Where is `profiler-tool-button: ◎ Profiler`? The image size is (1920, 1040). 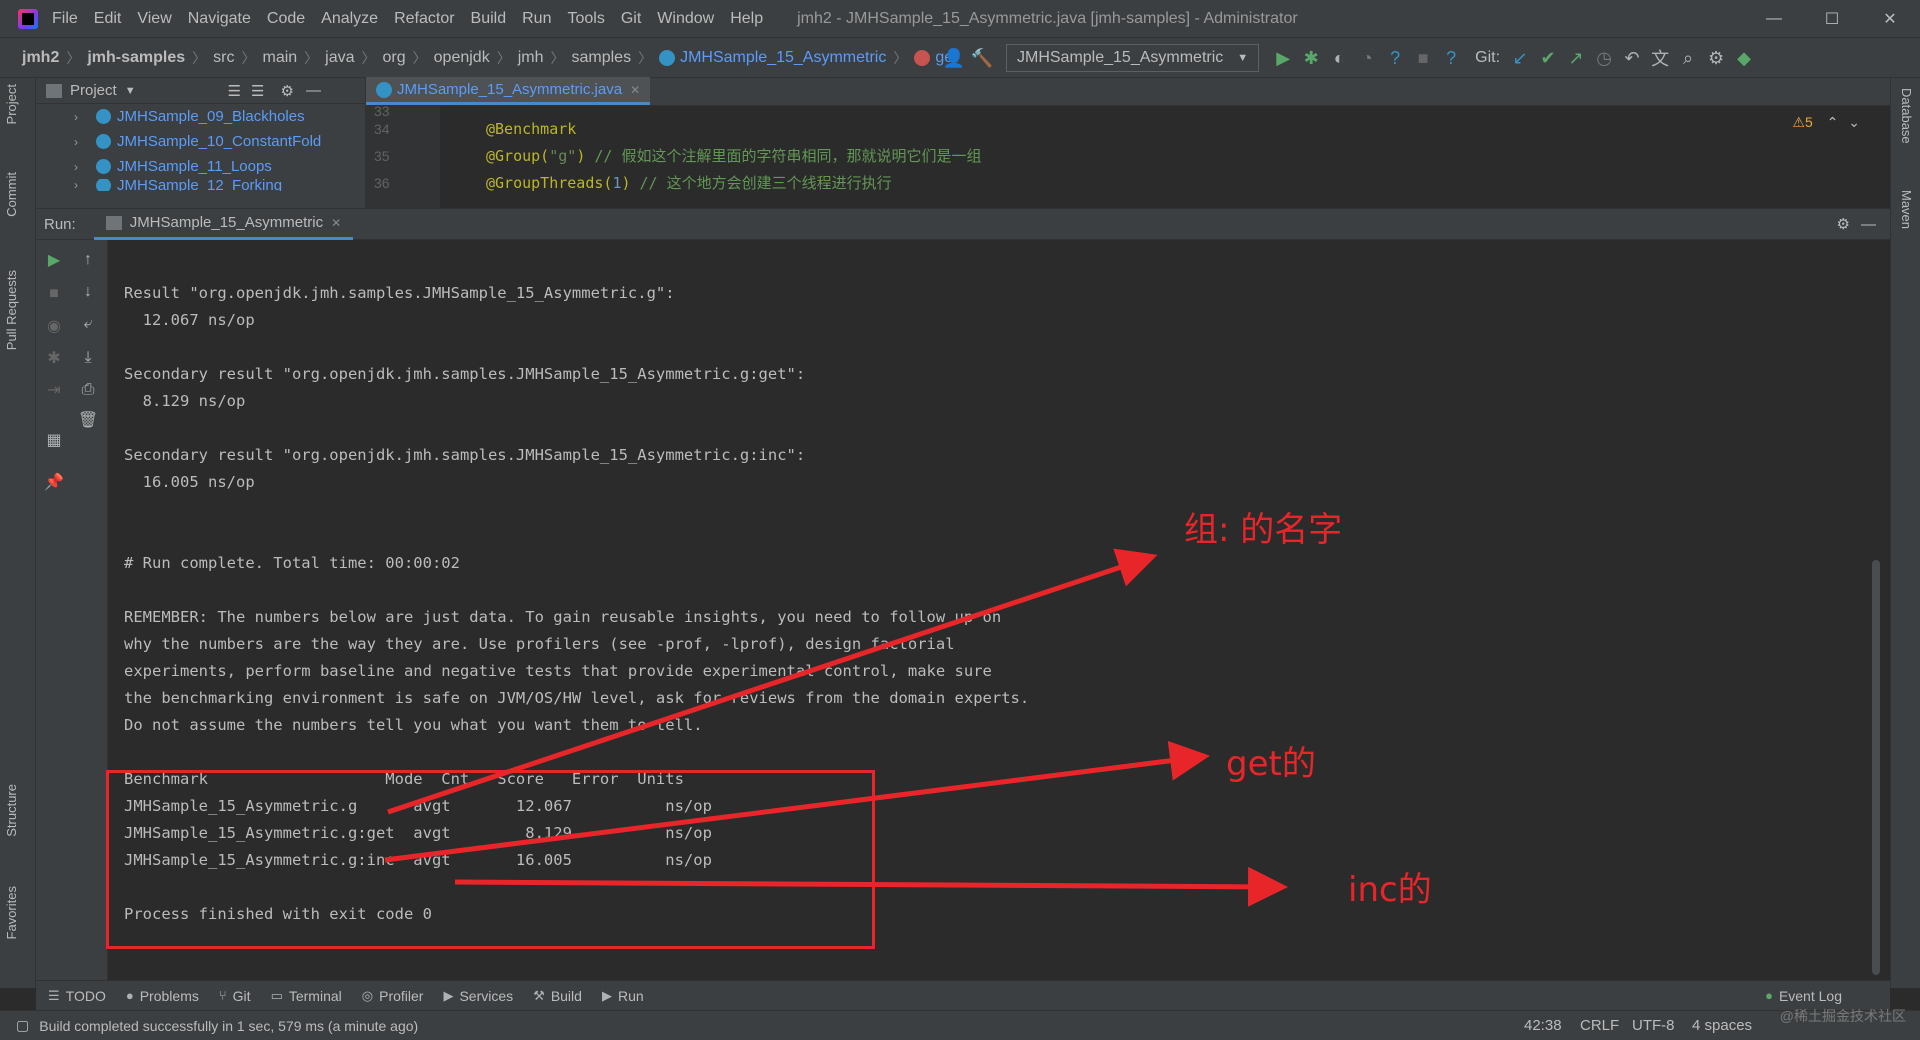 profiler-tool-button: ◎ Profiler is located at coordinates (393, 996).